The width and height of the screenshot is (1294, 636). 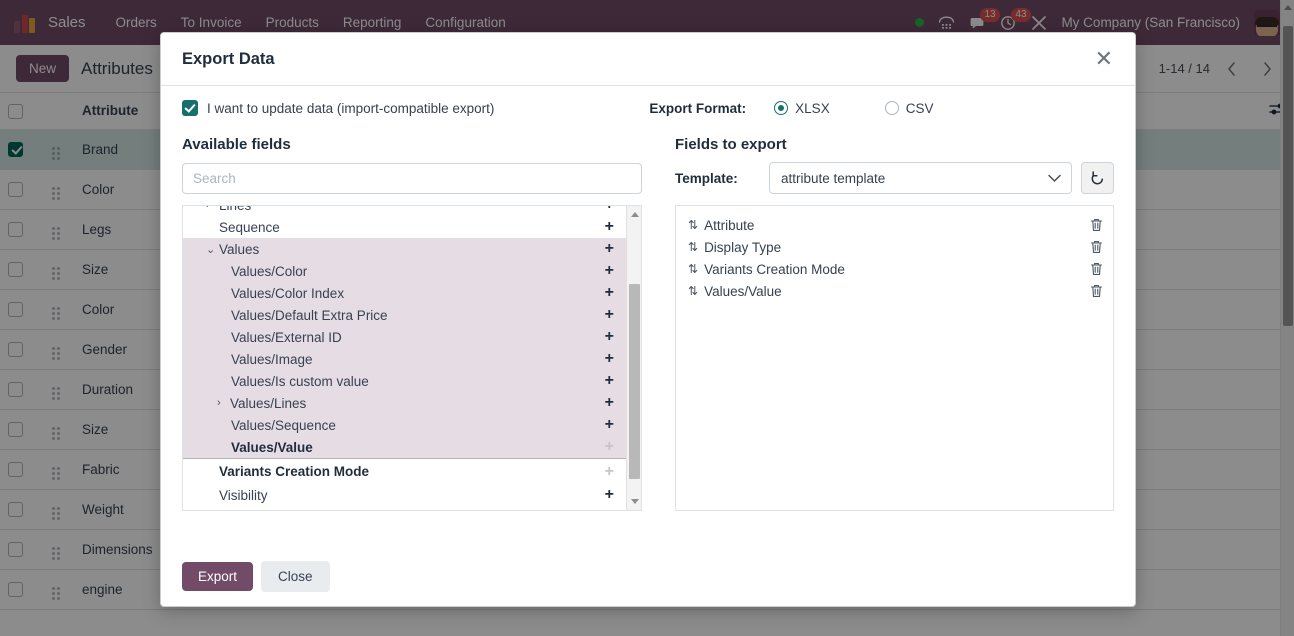 I want to click on field-row-values-image: Values/Image +, so click(x=404, y=359).